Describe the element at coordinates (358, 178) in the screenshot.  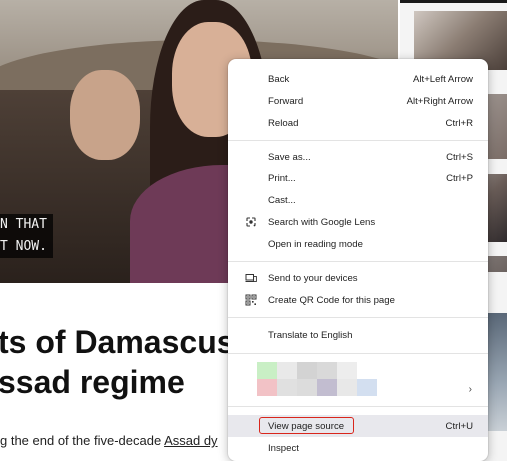
I see `menu-item-print: Print... Ctrl+P` at that location.